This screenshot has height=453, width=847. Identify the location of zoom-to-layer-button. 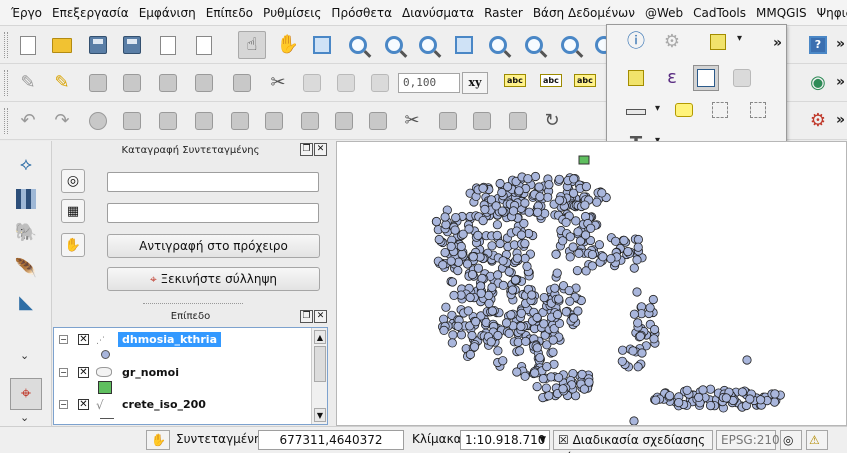
(534, 45).